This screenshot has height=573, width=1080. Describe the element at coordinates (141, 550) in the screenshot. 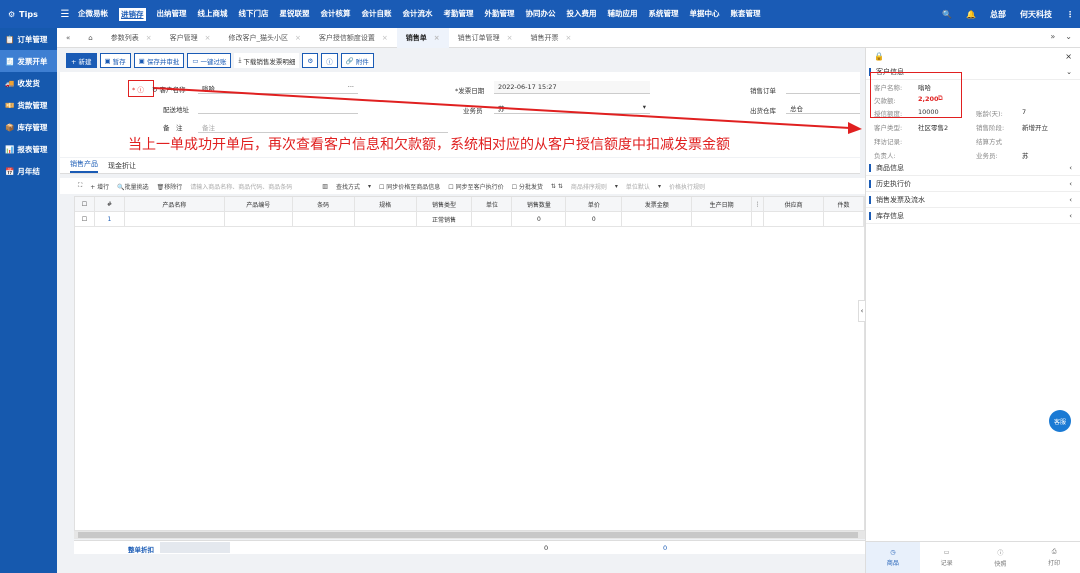

I see `discount-label: 整单折扣` at that location.